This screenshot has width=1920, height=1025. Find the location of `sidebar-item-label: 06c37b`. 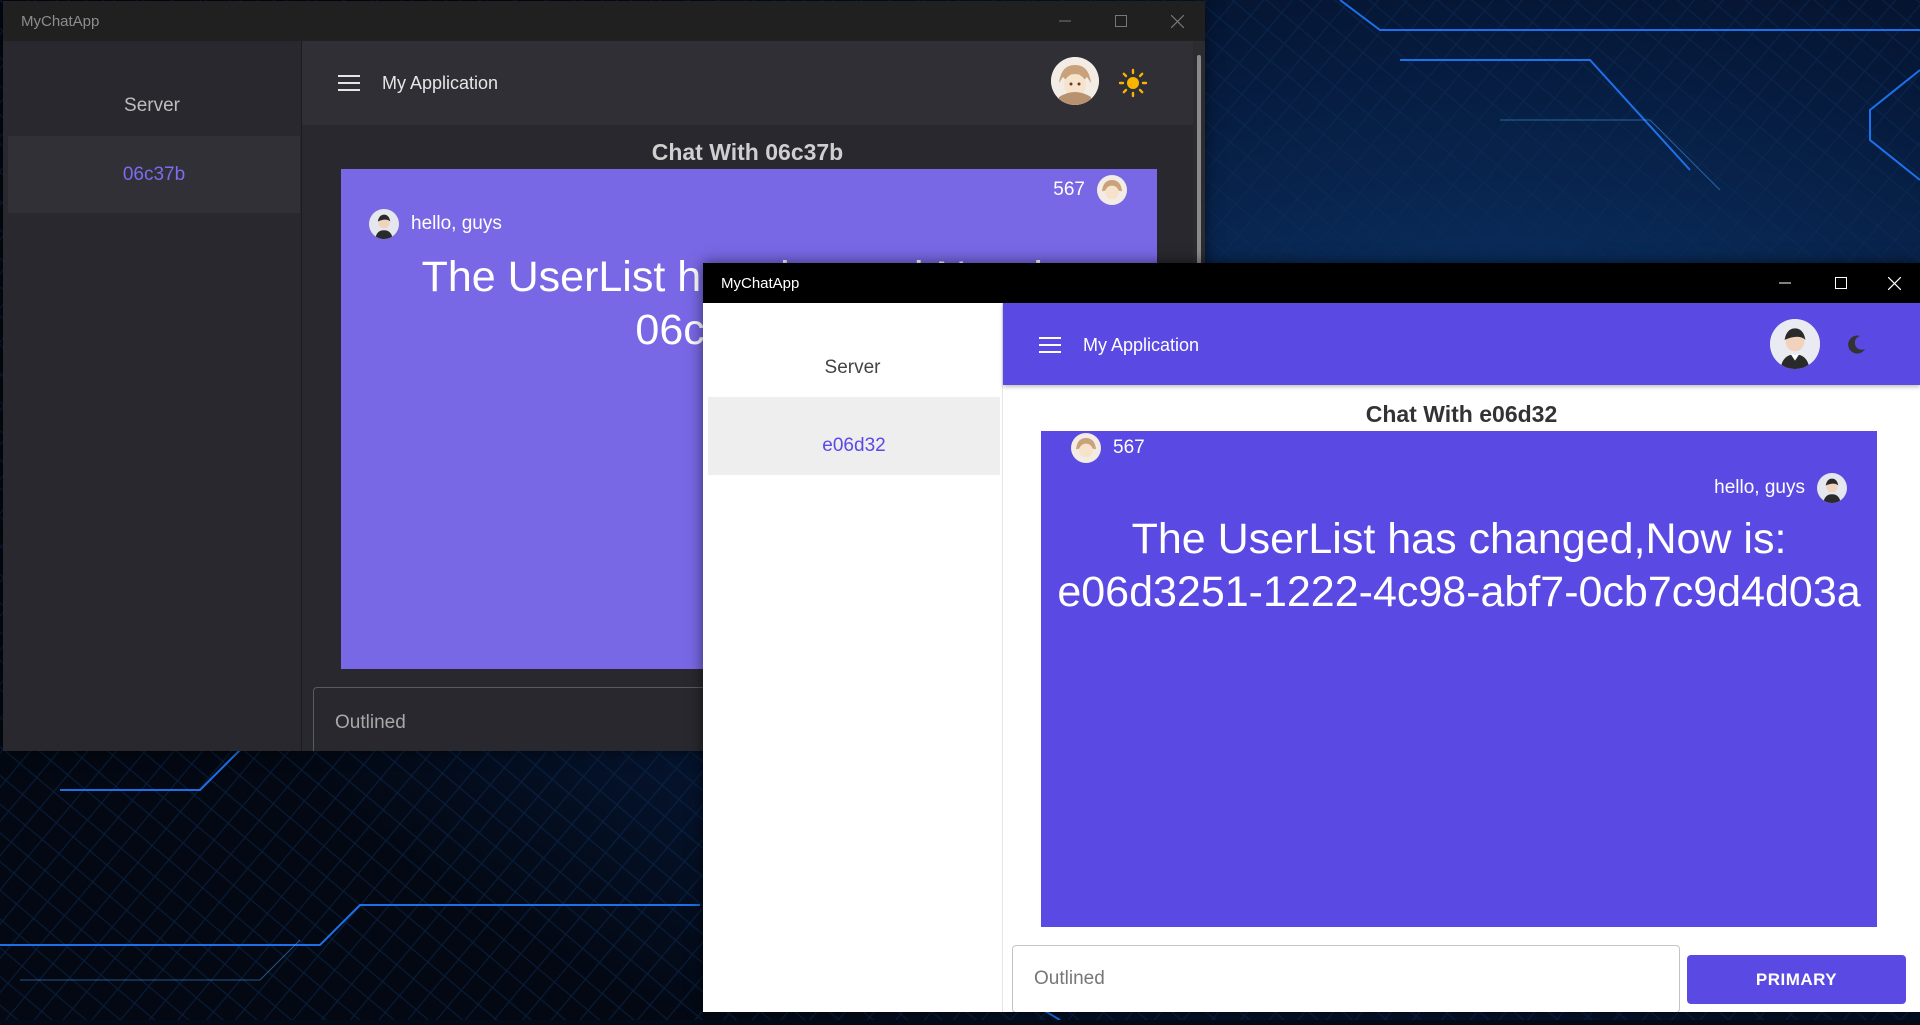

sidebar-item-label: 06c37b is located at coordinates (154, 174).